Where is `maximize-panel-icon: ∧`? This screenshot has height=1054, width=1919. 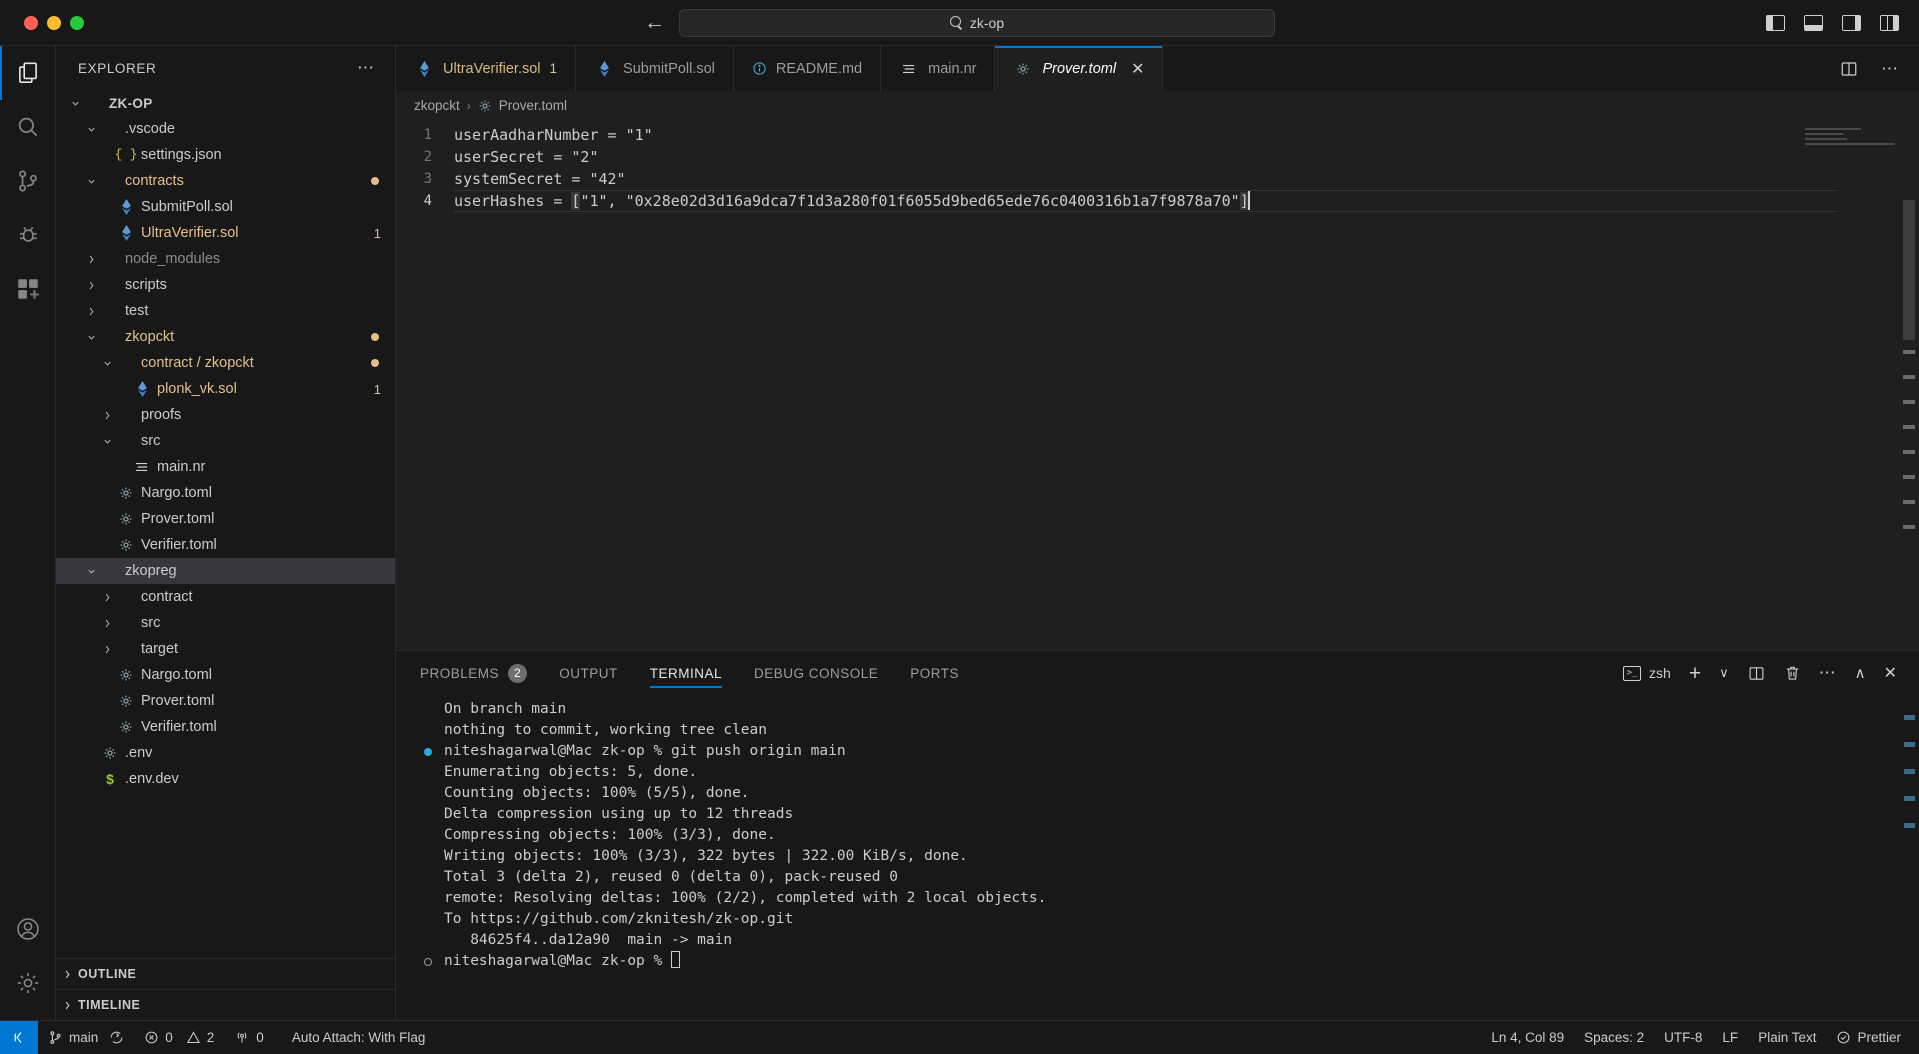
maximize-panel-icon: ∧ is located at coordinates (1860, 673).